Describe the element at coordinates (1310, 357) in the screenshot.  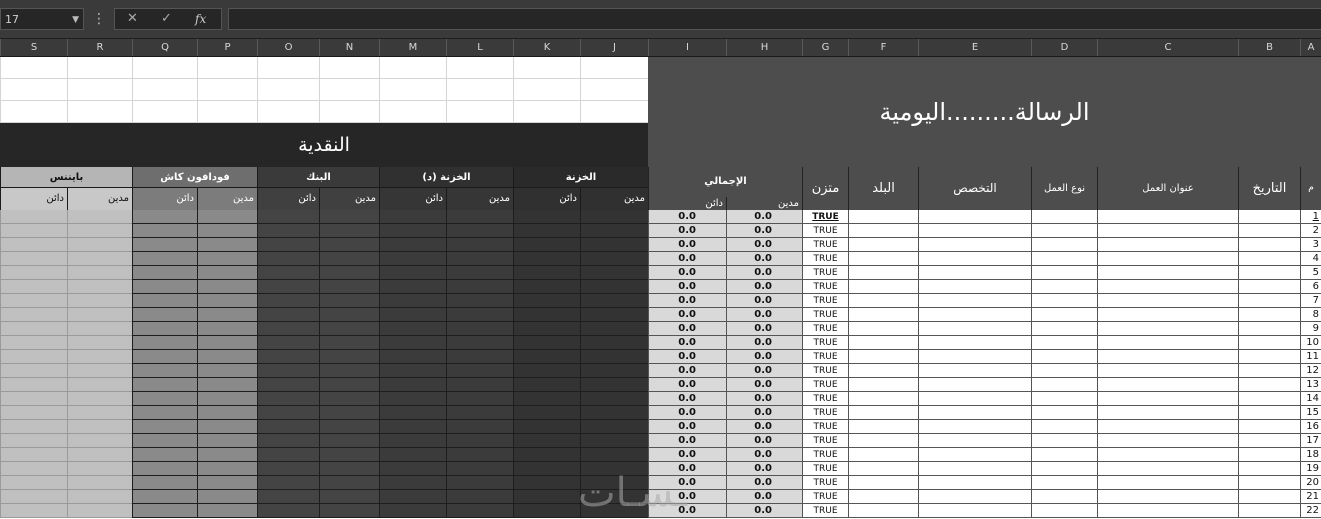
I see `row-number: 11` at that location.